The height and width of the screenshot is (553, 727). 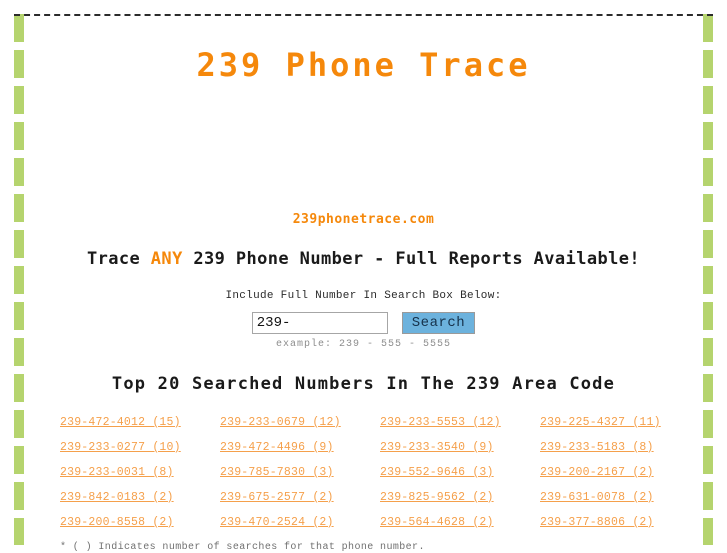 I want to click on tagline-text-before: Trace, so click(x=118, y=259).